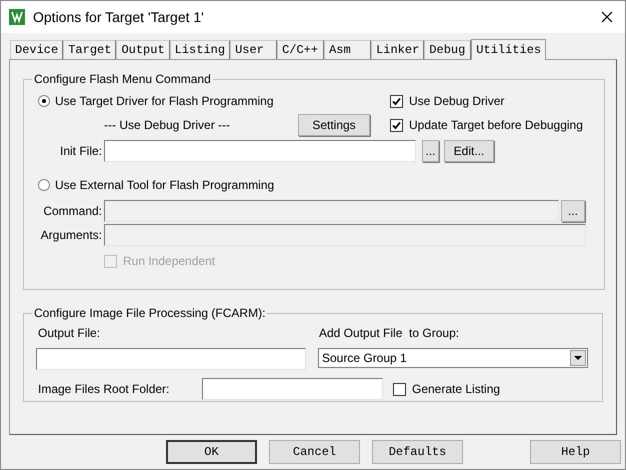 The image size is (626, 470). I want to click on tab: C/C++, so click(300, 49).